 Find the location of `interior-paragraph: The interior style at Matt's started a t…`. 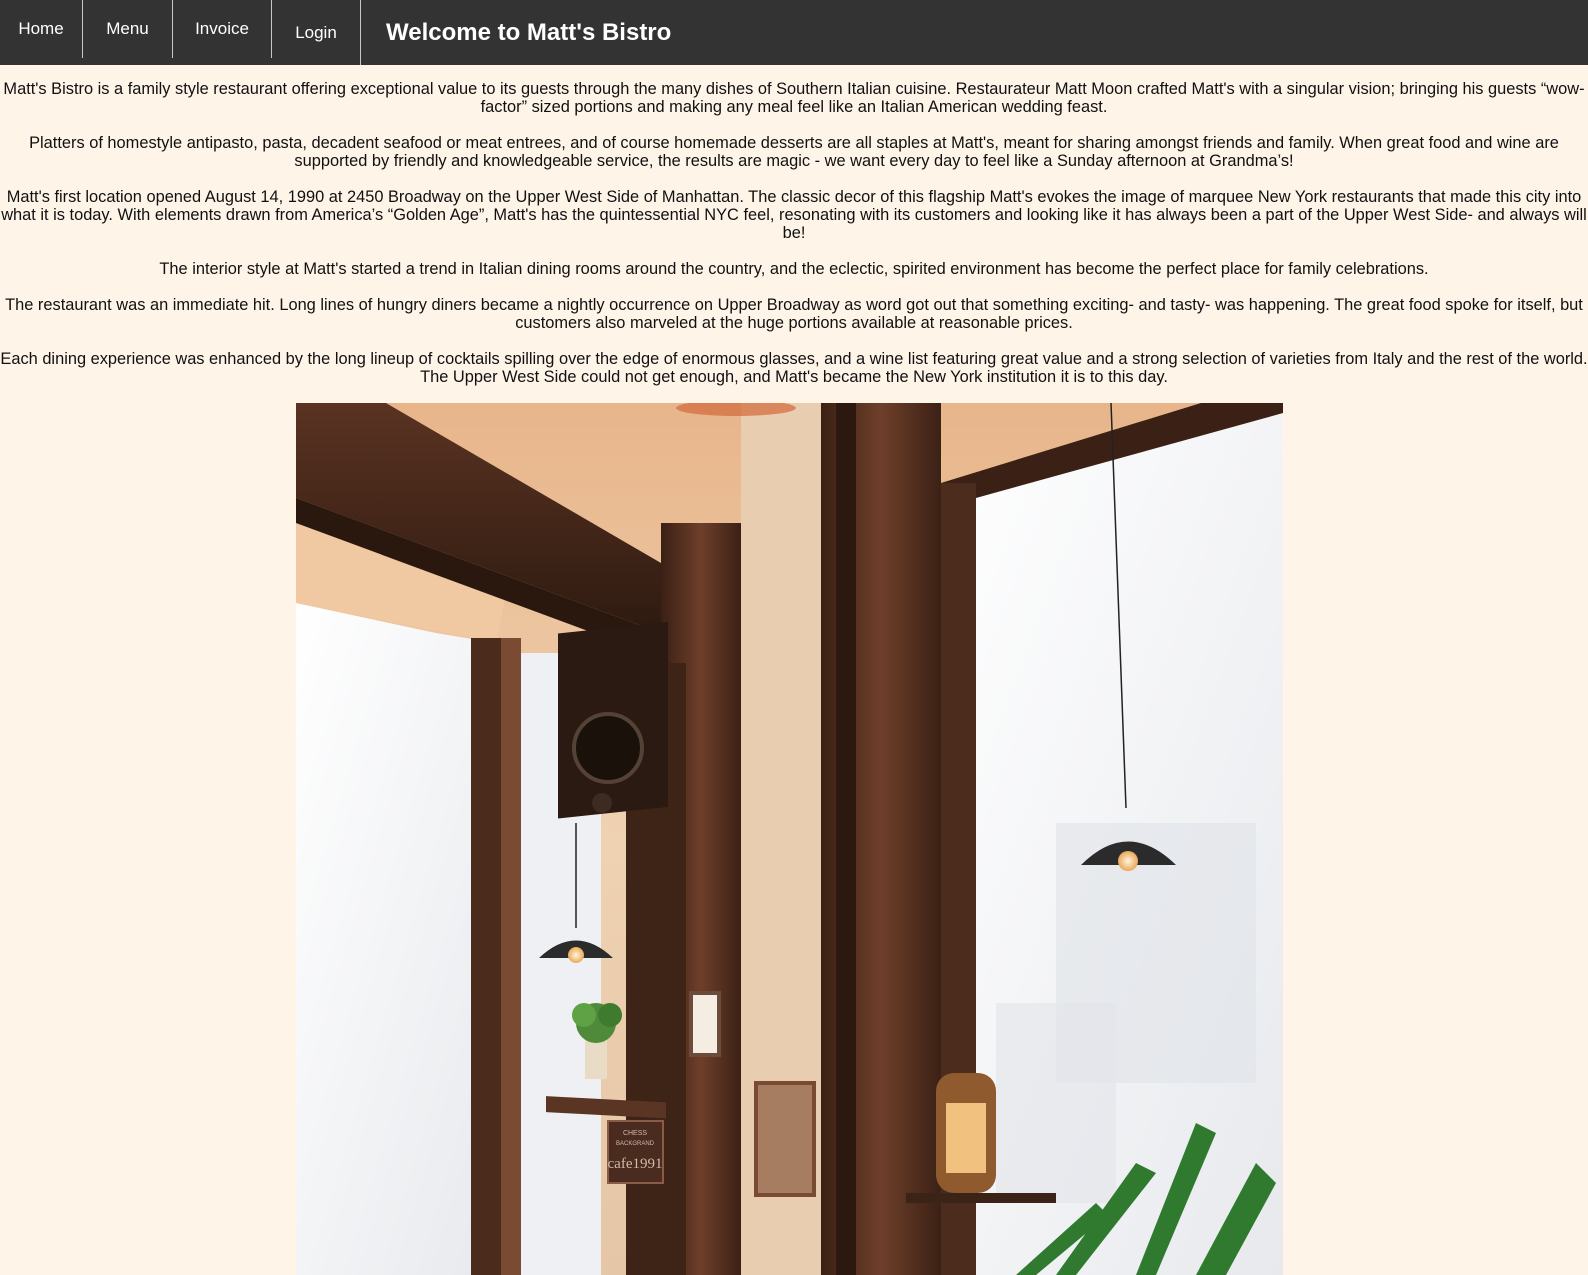

interior-paragraph: The interior style at Matt's started a t… is located at coordinates (794, 269).